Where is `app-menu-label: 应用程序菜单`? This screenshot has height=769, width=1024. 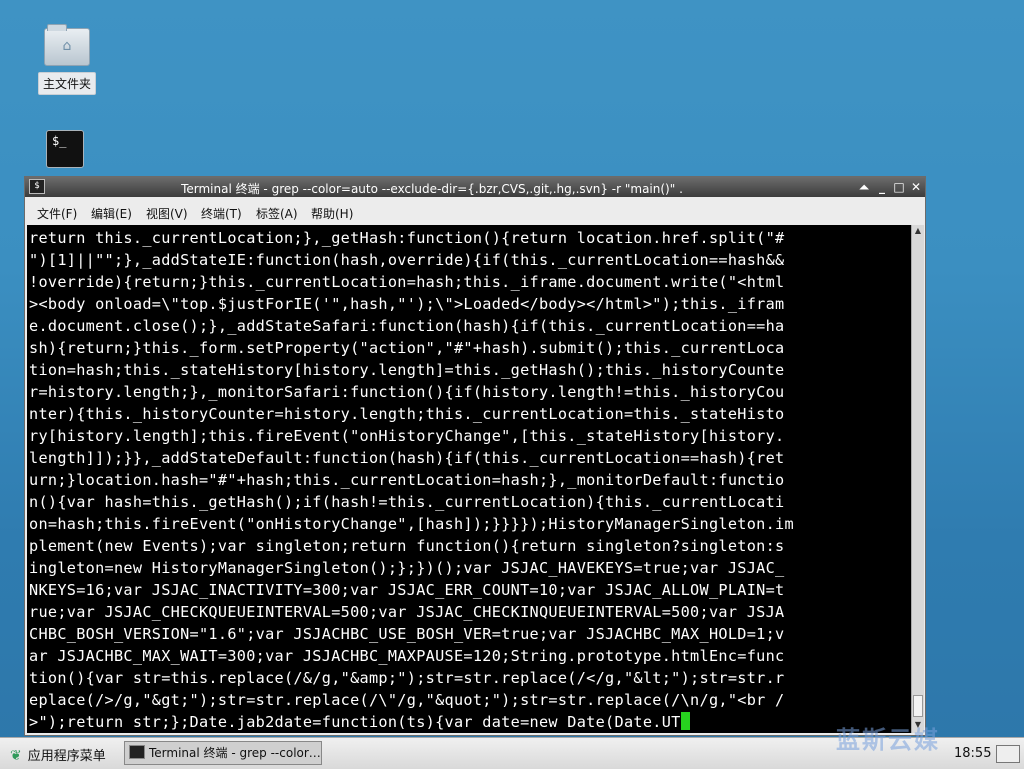 app-menu-label: 应用程序菜单 is located at coordinates (66, 756).